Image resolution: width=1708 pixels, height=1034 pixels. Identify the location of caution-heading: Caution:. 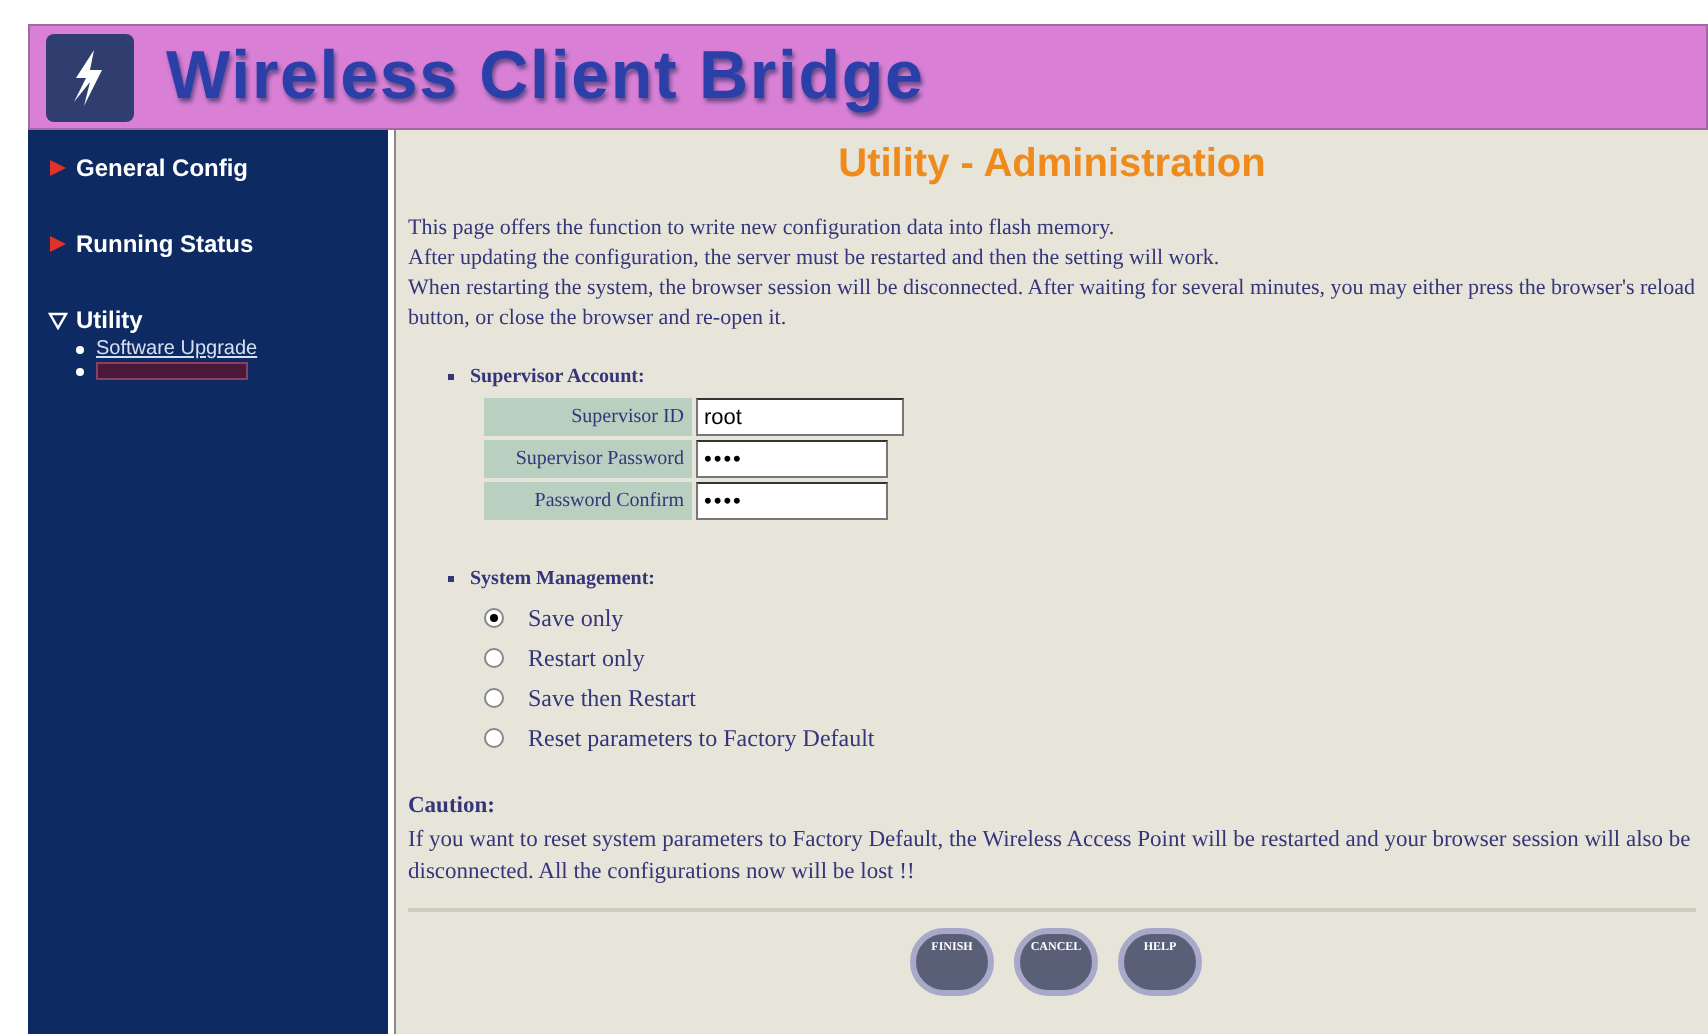
(452, 807).